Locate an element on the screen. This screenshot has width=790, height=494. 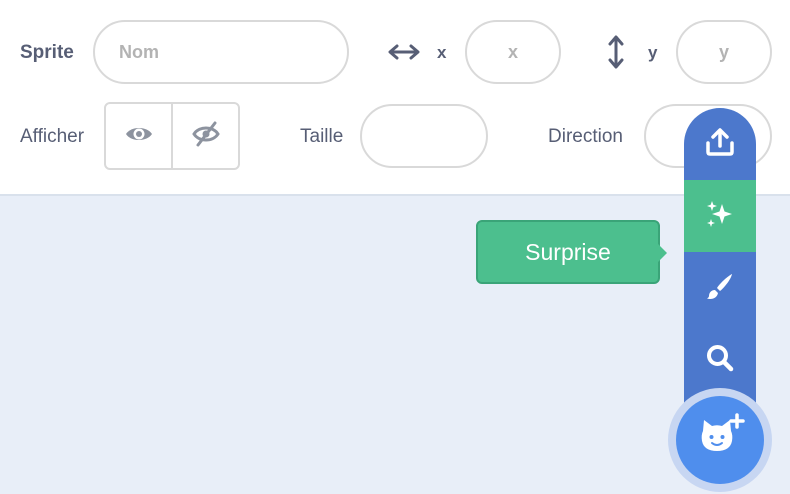
direction-label: Direction is located at coordinates (585, 136).